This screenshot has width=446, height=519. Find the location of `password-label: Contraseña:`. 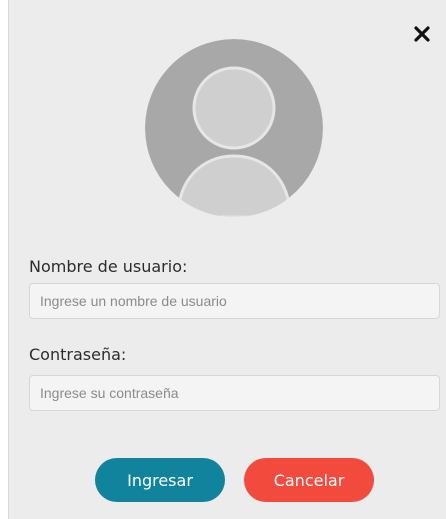

password-label: Contraseña: is located at coordinates (78, 354).